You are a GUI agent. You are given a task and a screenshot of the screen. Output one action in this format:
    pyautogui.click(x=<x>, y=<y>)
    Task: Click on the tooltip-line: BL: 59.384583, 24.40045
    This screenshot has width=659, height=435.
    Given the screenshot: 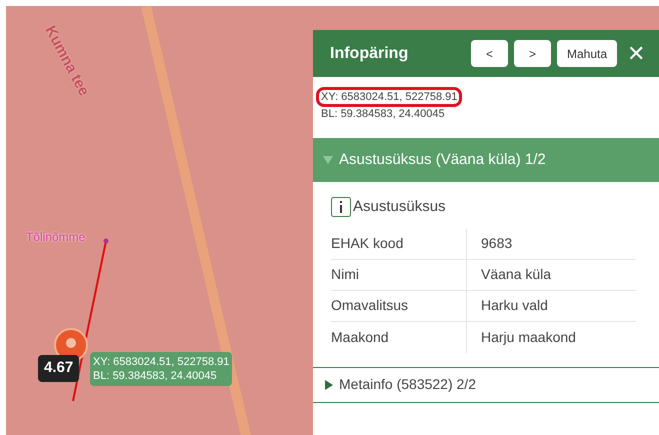 What is the action you would take?
    pyautogui.click(x=155, y=376)
    